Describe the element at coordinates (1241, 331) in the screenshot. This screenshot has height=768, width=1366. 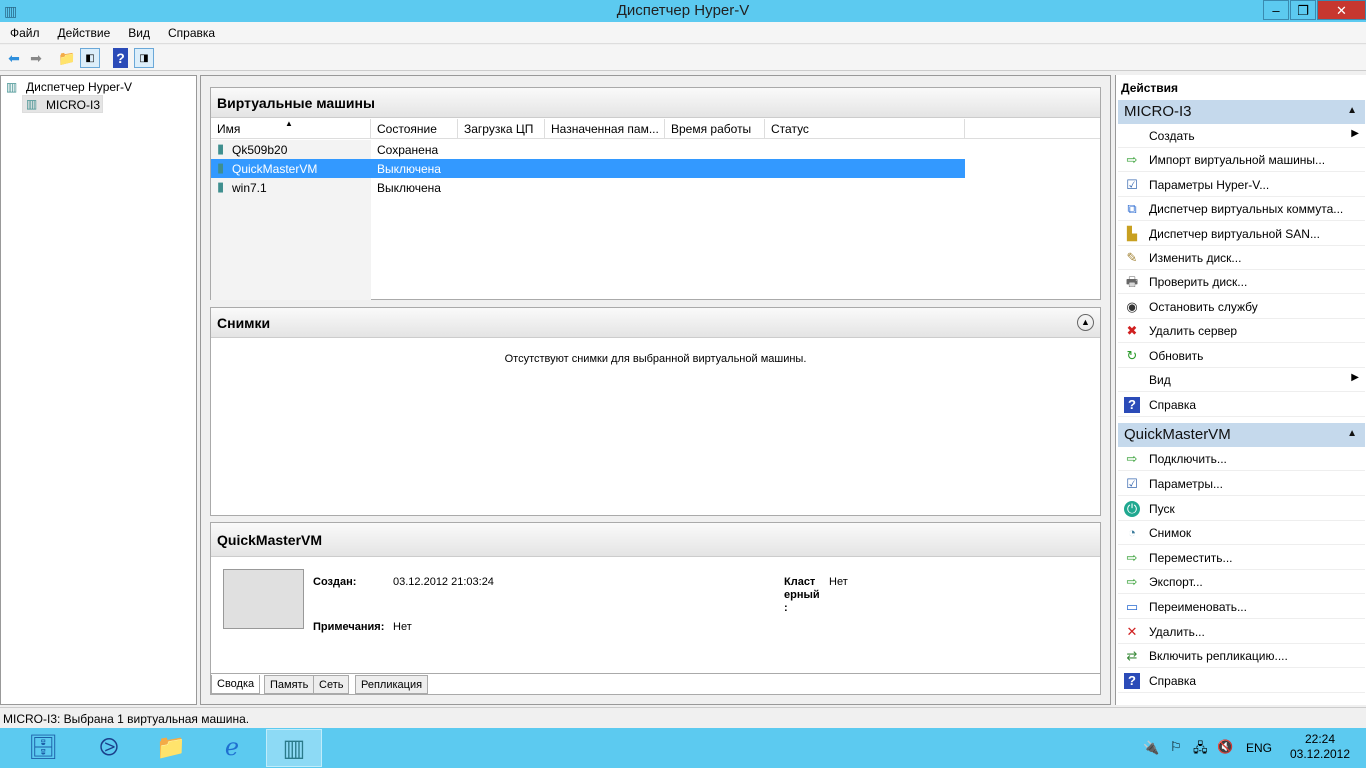
I see `action-item: ✖ Удалить сервер` at that location.